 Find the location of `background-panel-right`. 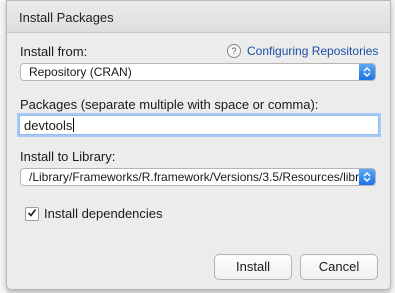

background-panel-right is located at coordinates (393, 146).